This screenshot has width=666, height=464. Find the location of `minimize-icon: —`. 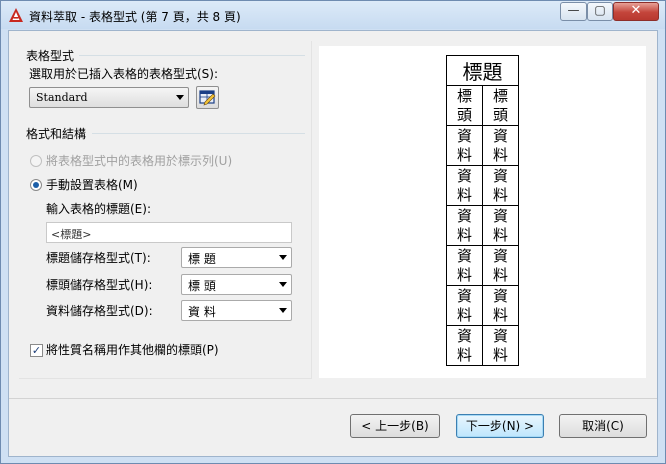

minimize-icon: — is located at coordinates (573, 10).